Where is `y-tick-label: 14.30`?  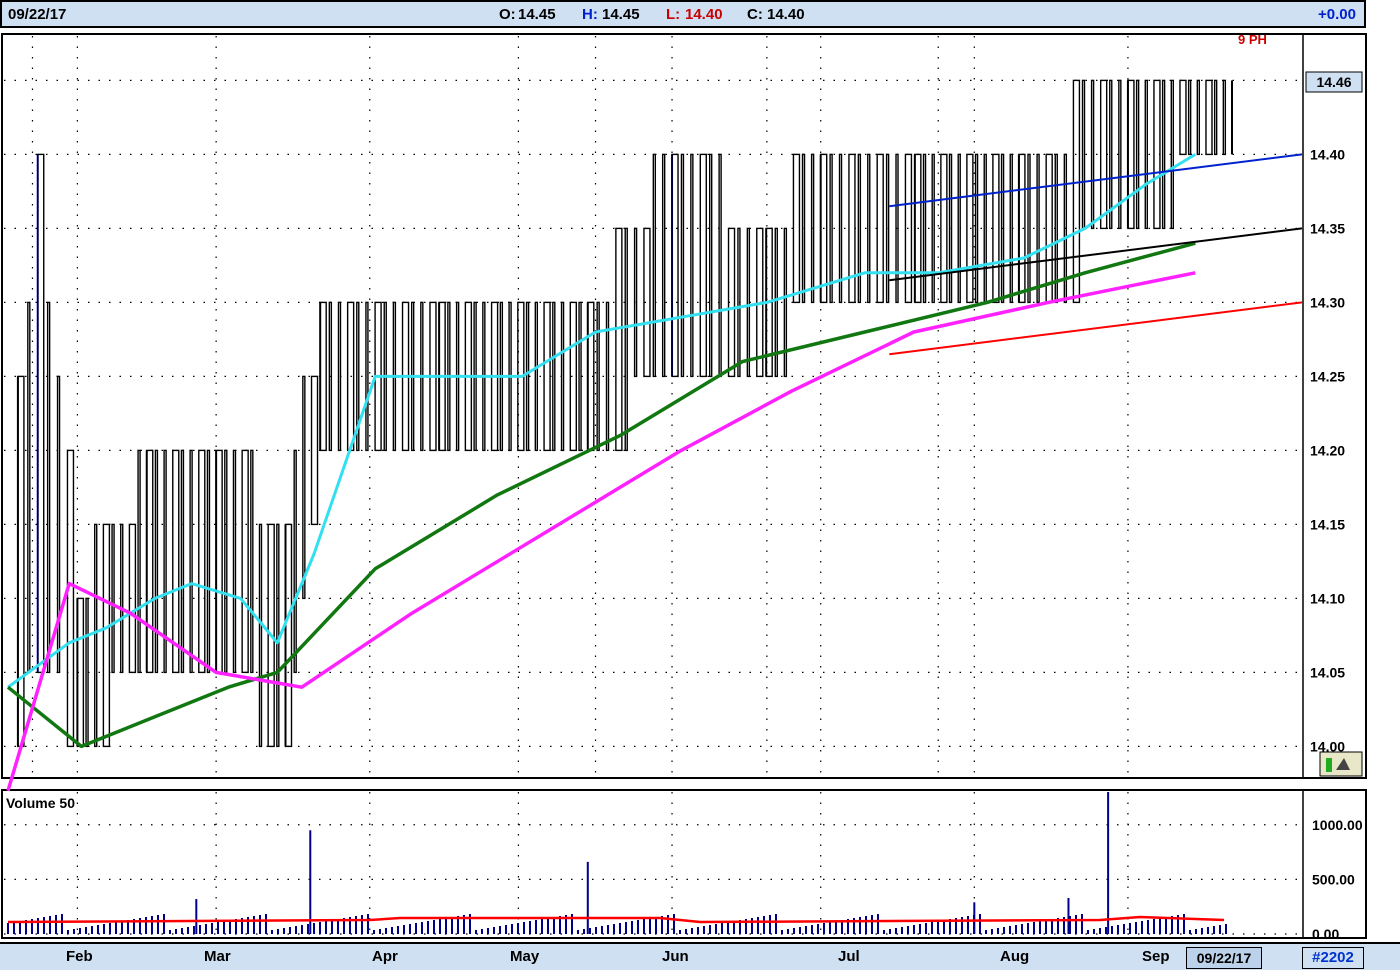 y-tick-label: 14.30 is located at coordinates (1327, 302).